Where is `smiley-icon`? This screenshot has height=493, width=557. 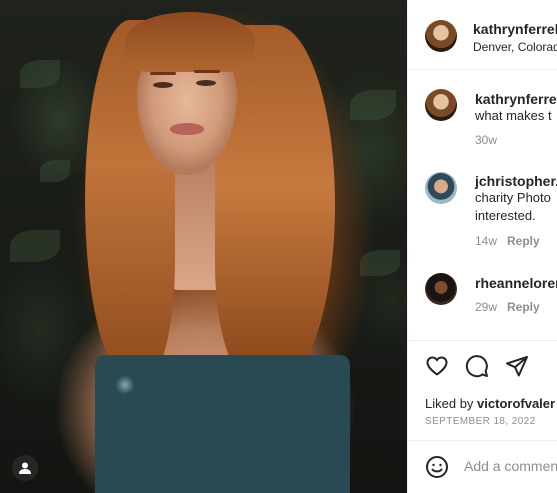 smiley-icon is located at coordinates (437, 467).